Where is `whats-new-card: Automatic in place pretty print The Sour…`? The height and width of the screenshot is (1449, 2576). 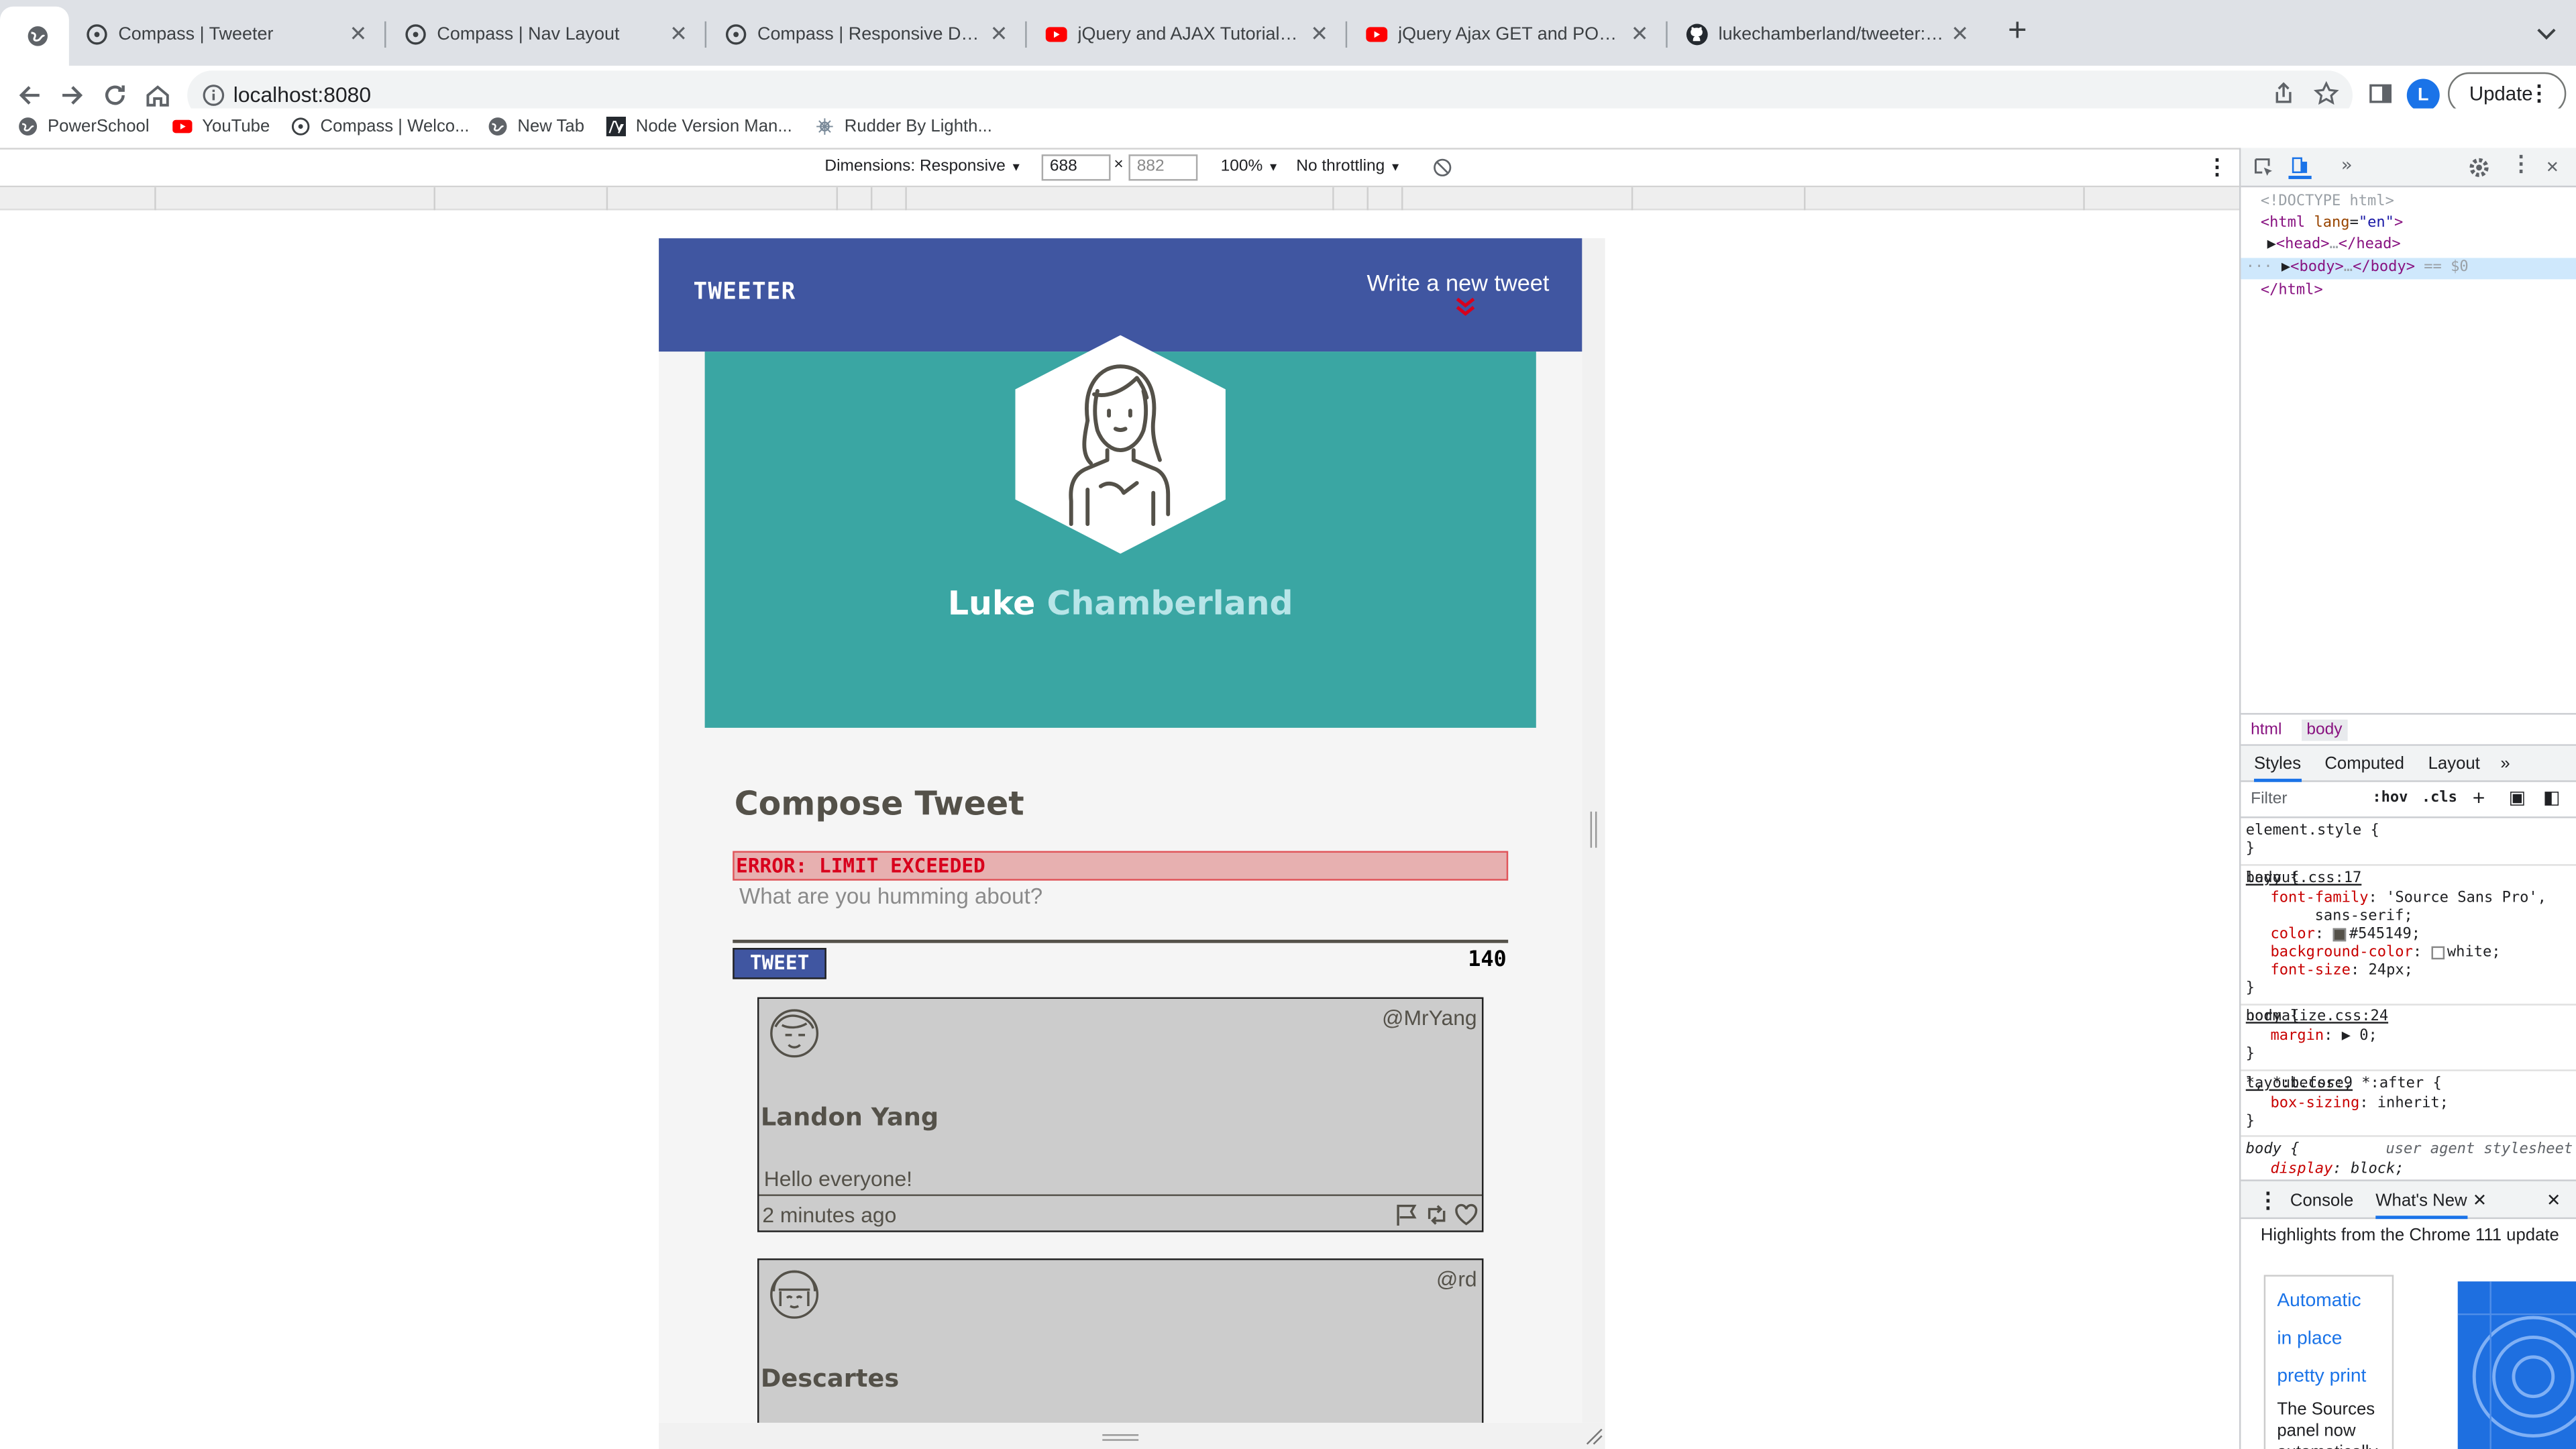
whats-new-card: Automatic in place pretty print The Sour… is located at coordinates (2328, 1362).